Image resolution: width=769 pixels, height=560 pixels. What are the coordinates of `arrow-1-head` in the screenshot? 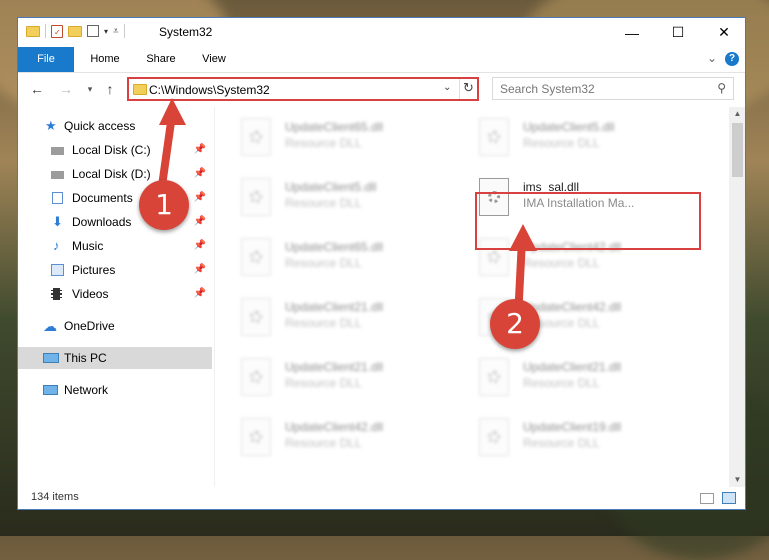 It's located at (172, 111).